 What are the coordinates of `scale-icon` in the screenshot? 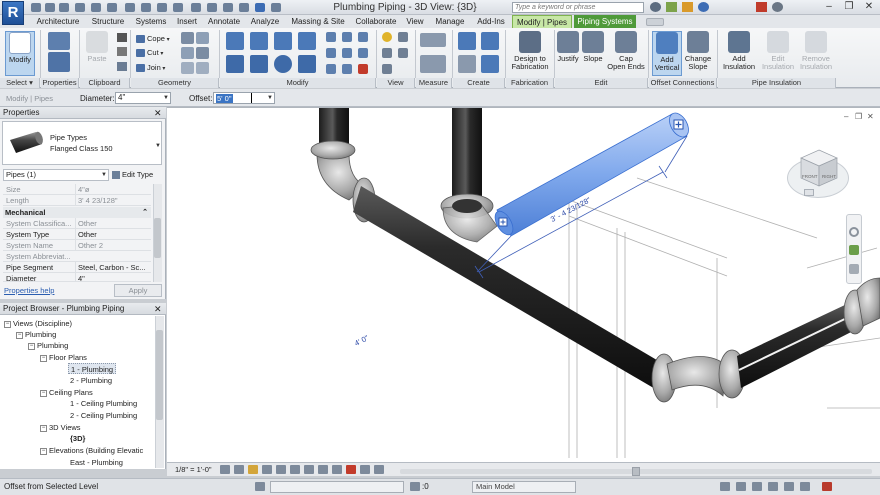 It's located at (331, 53).